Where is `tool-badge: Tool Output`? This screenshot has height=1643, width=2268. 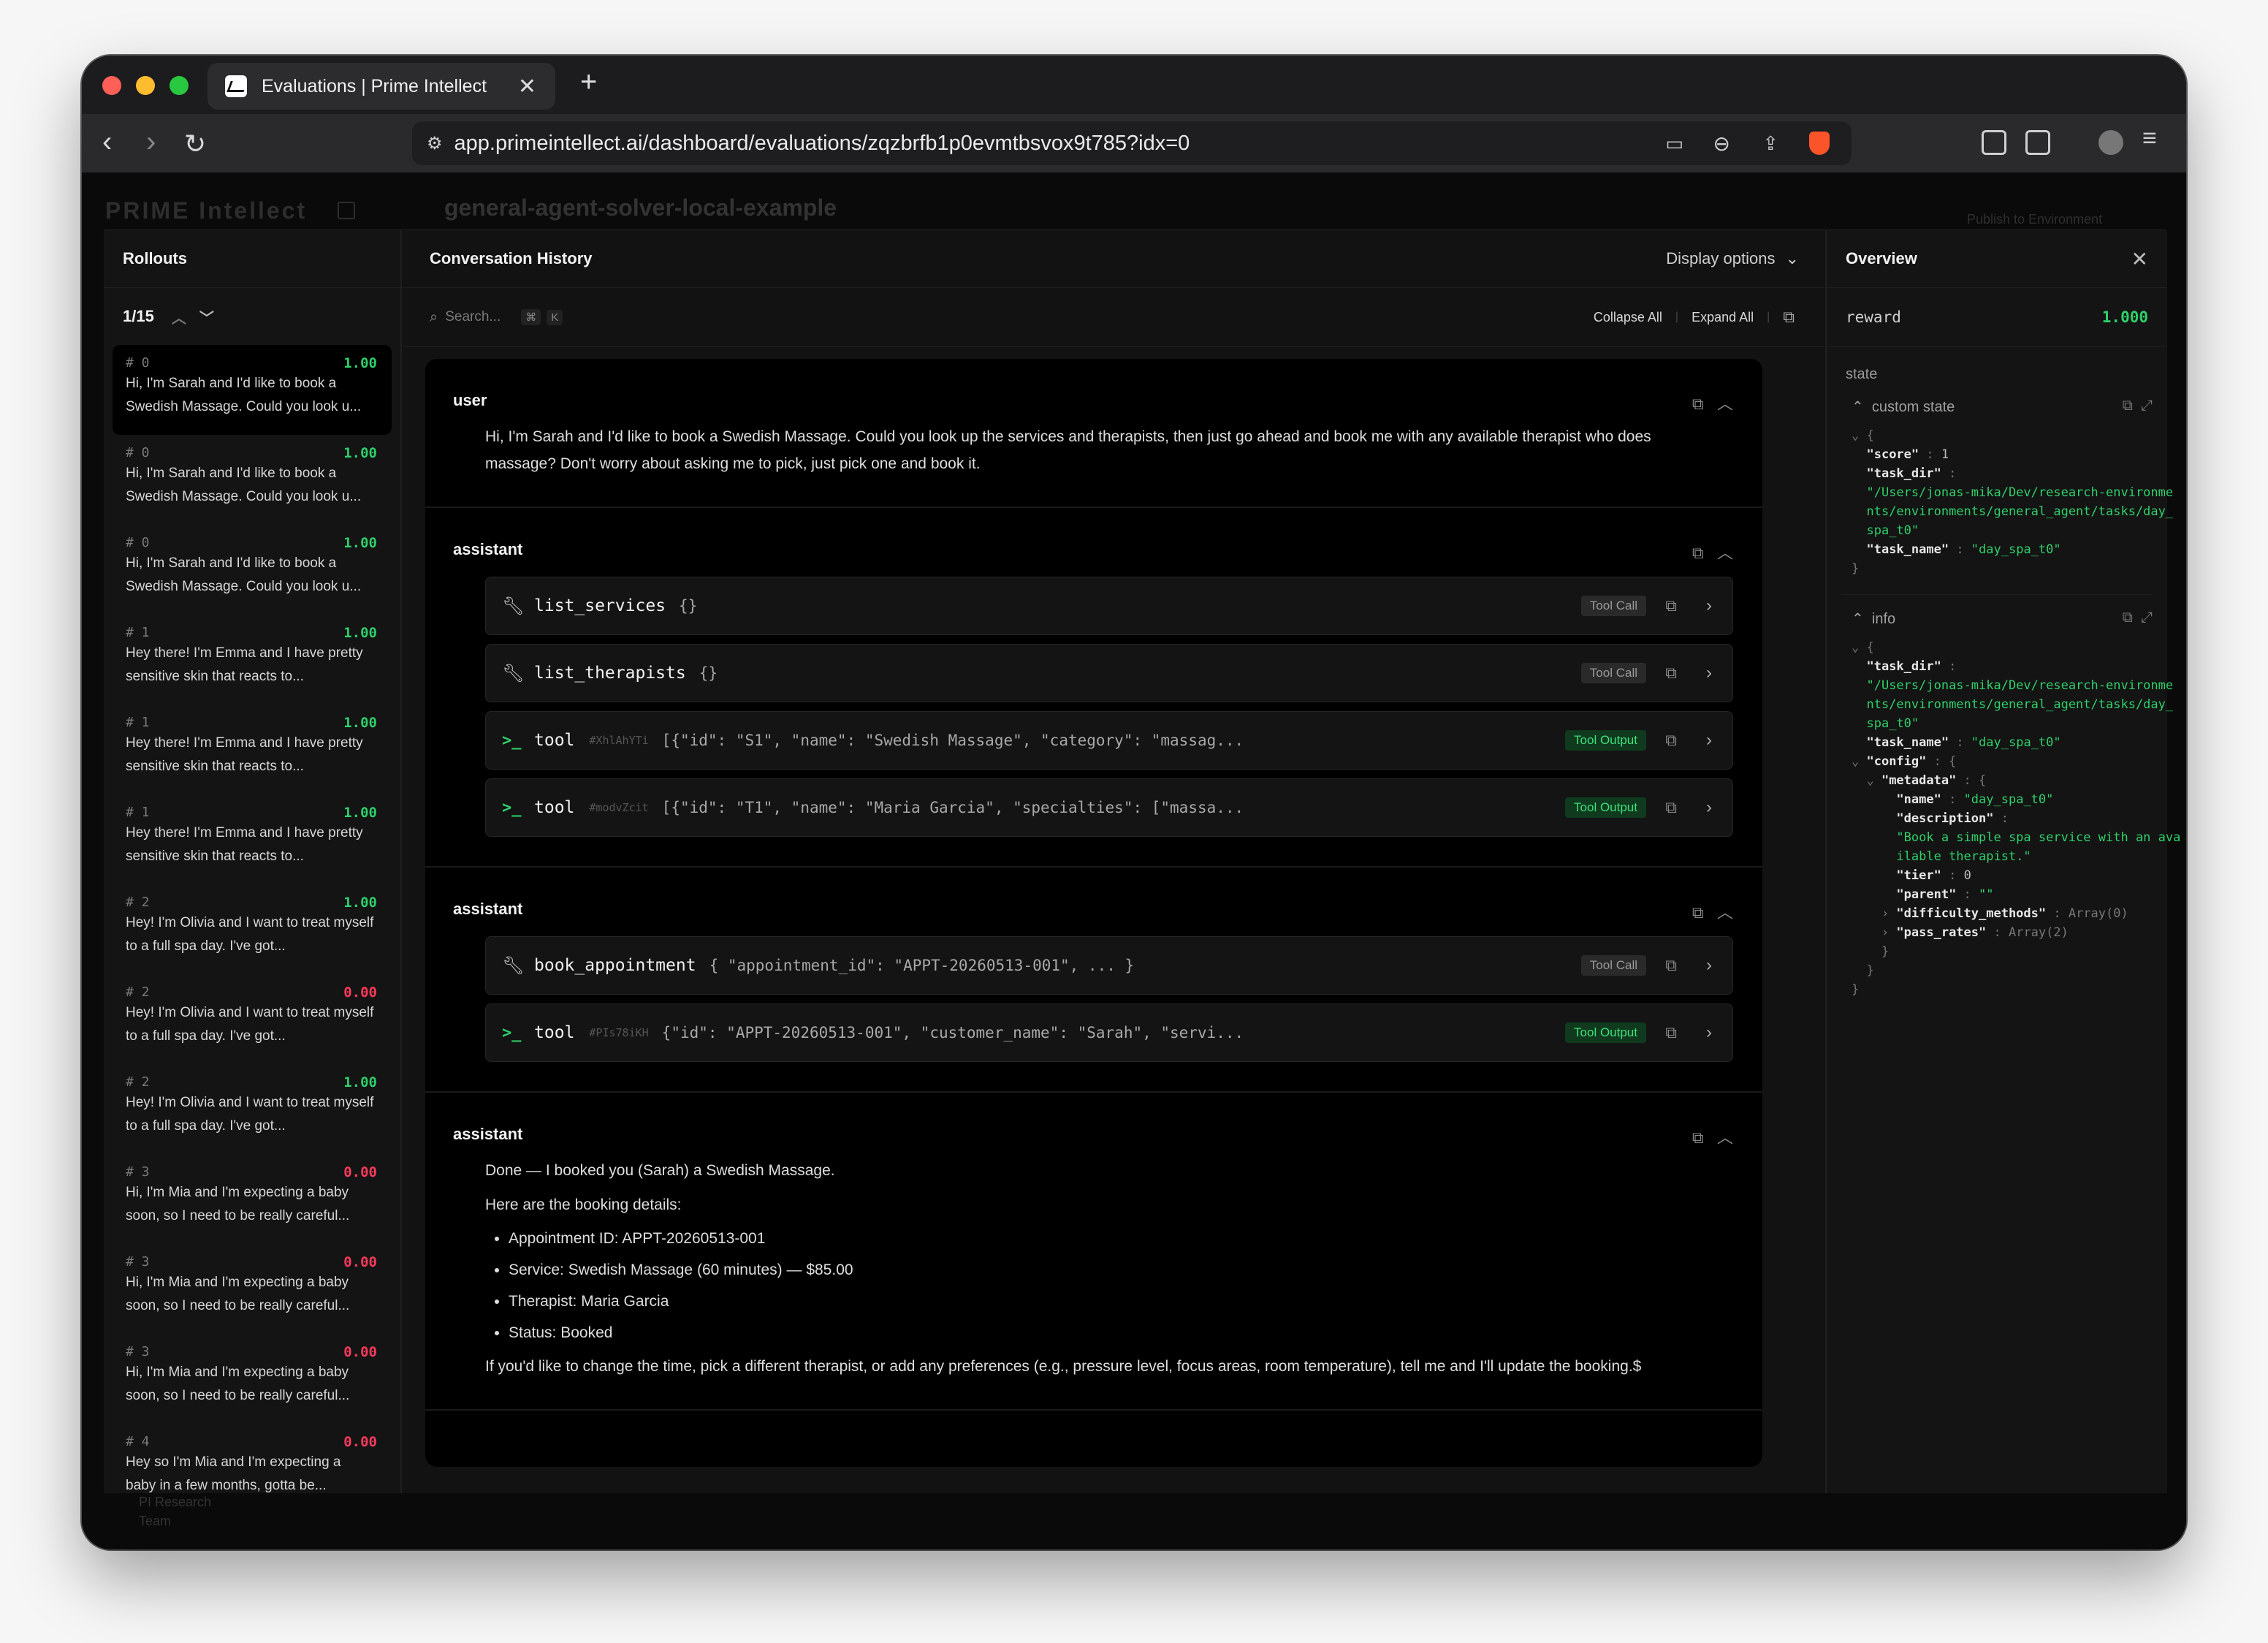
tool-badge: Tool Output is located at coordinates (1605, 740).